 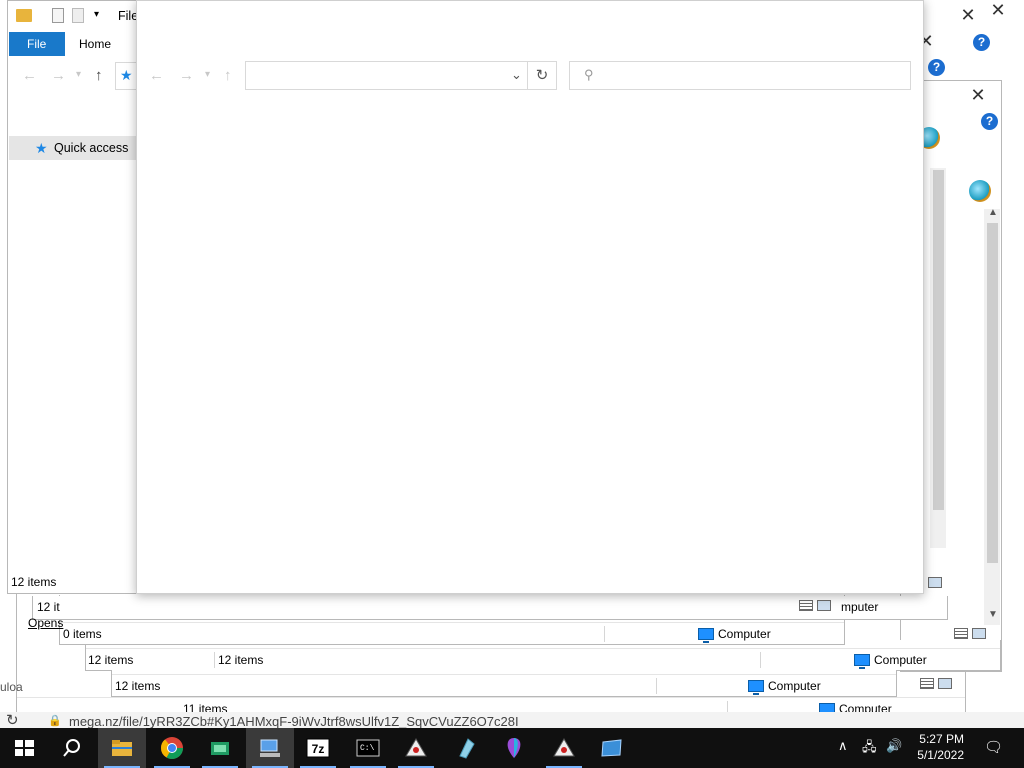 I want to click on chevron-down-icon: ▾, so click(x=96, y=14).